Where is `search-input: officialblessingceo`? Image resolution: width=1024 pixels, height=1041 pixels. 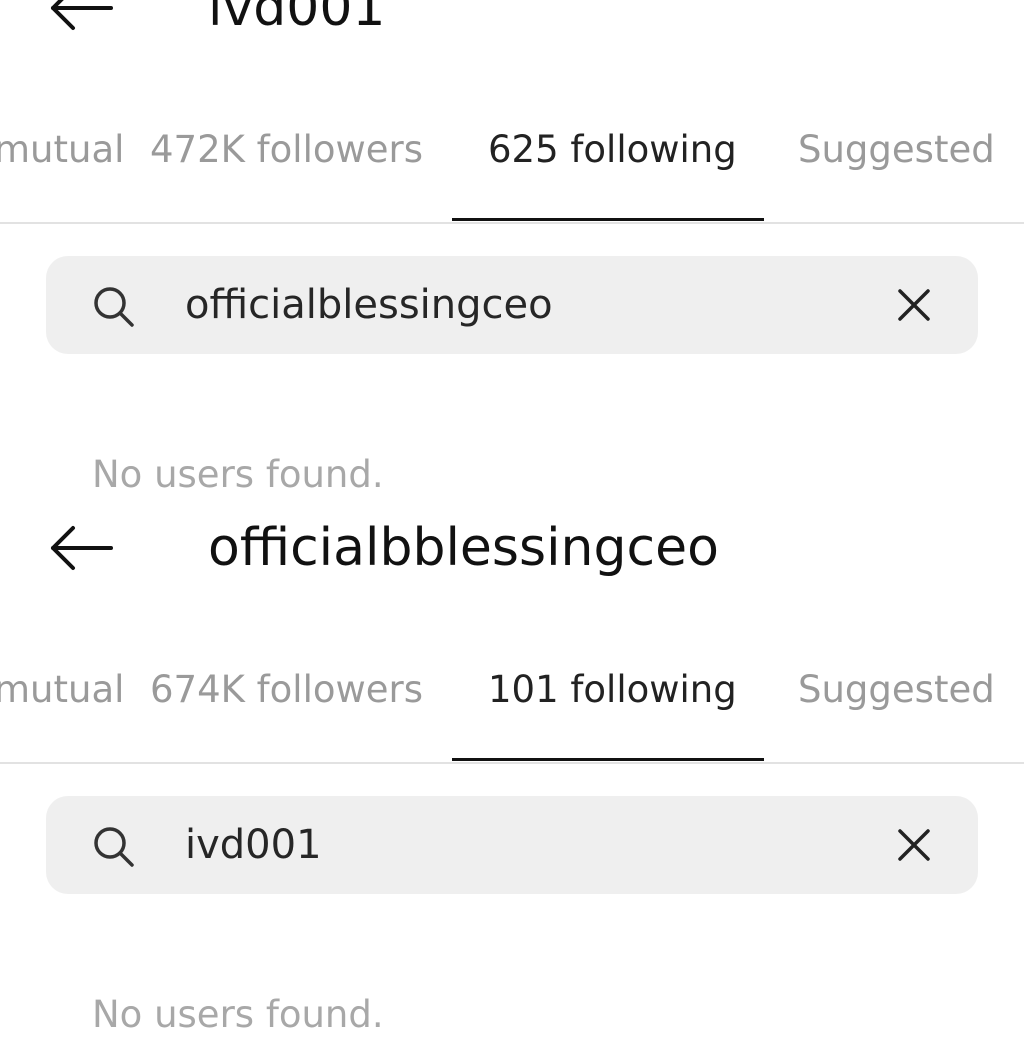
search-input: officialblessingceo is located at coordinates (369, 305).